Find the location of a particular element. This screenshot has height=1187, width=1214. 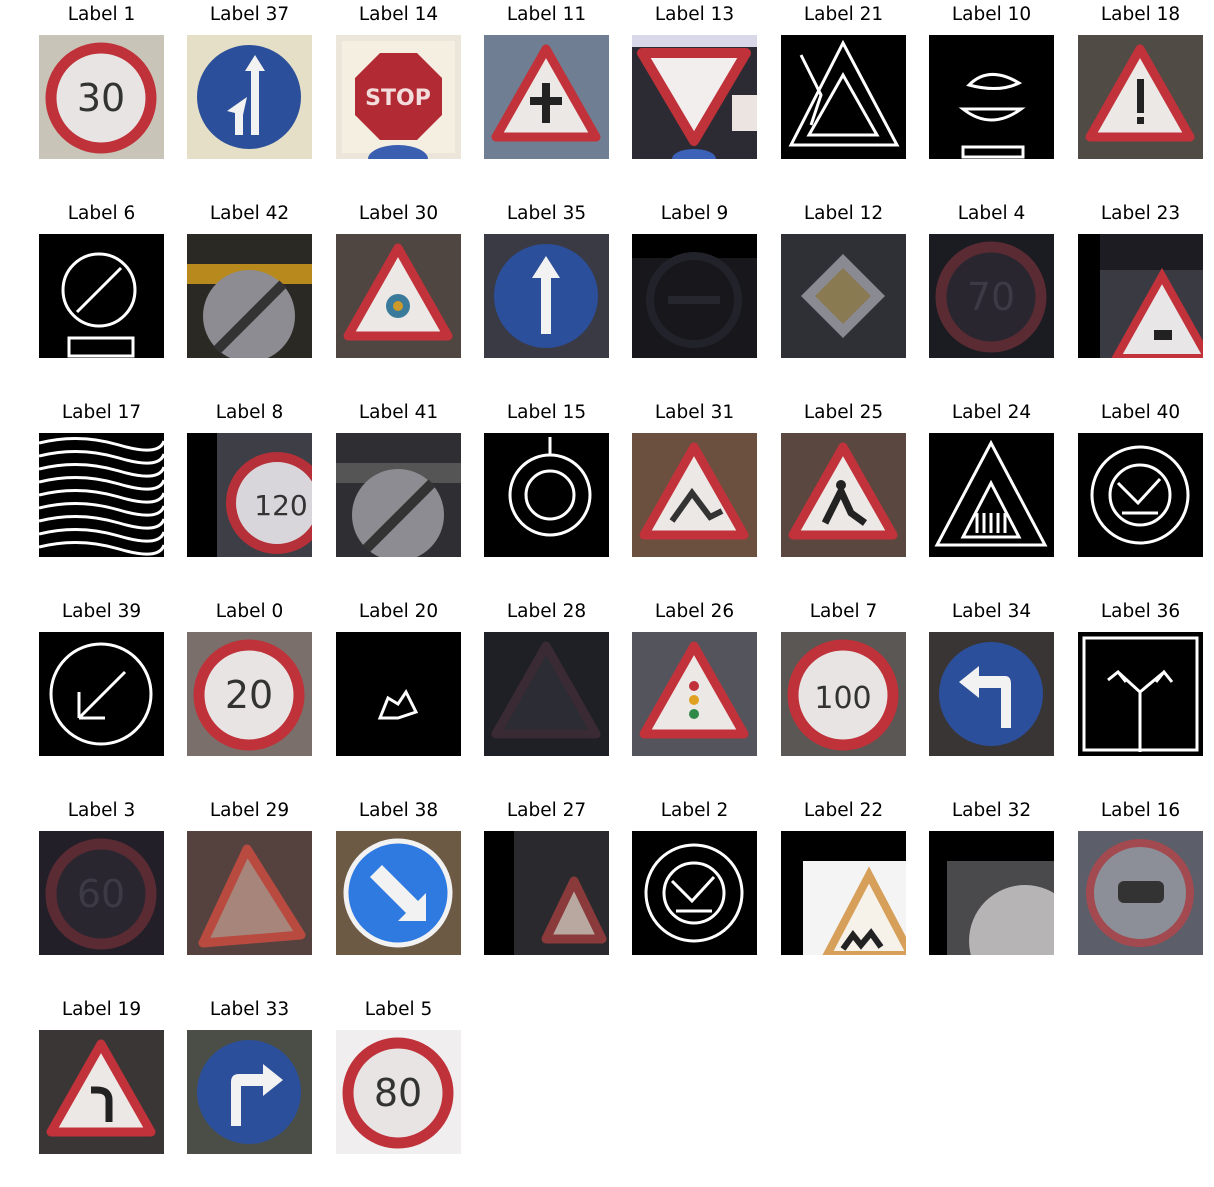

tile-label: Label 21 is located at coordinates (843, 14).